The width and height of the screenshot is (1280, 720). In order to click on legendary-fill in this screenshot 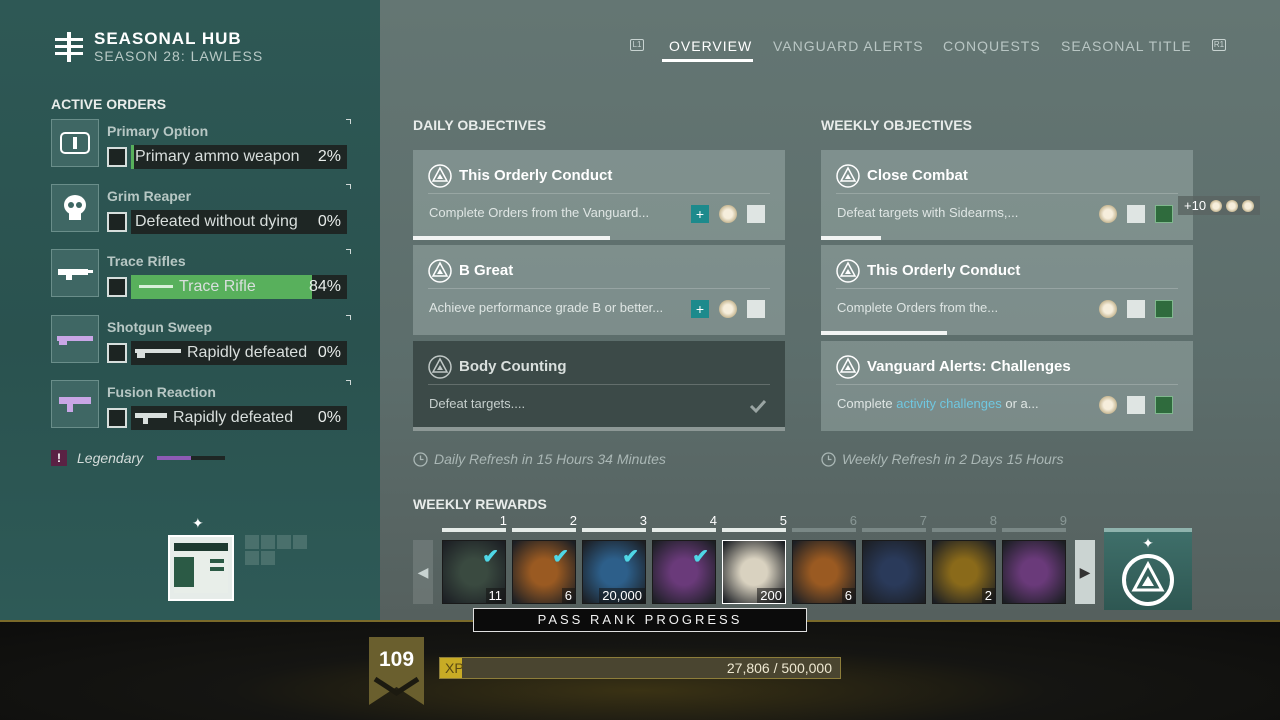, I will do `click(174, 458)`.